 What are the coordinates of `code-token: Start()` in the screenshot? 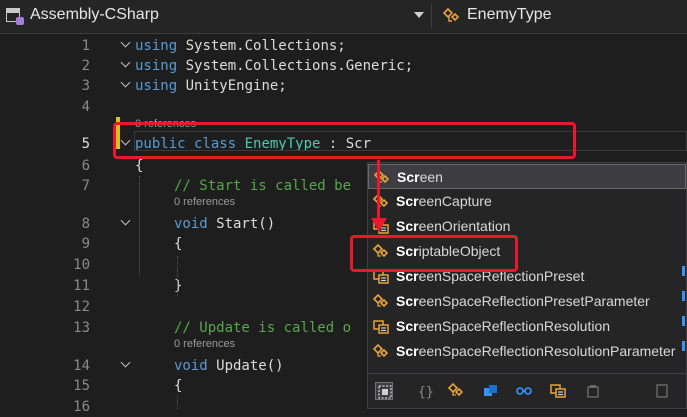 It's located at (241, 224).